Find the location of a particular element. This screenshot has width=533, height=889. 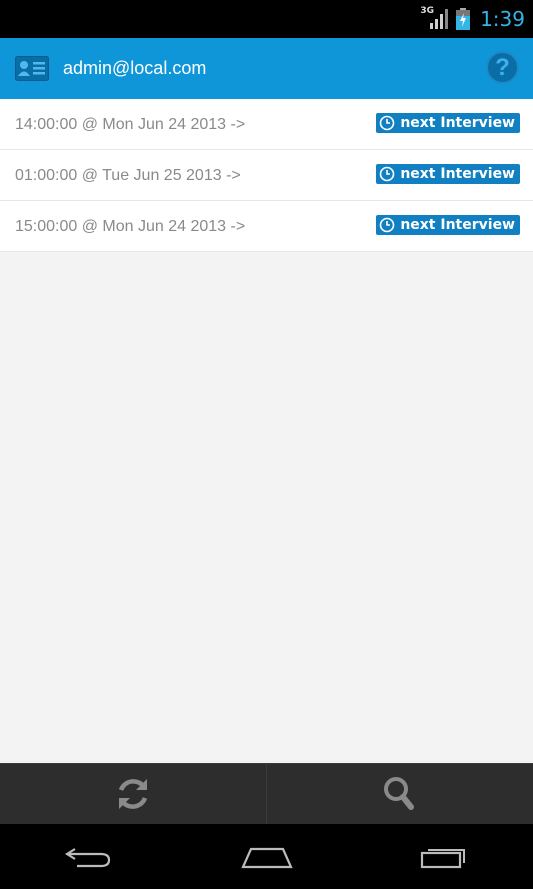

help-button: ? is located at coordinates (502, 67).